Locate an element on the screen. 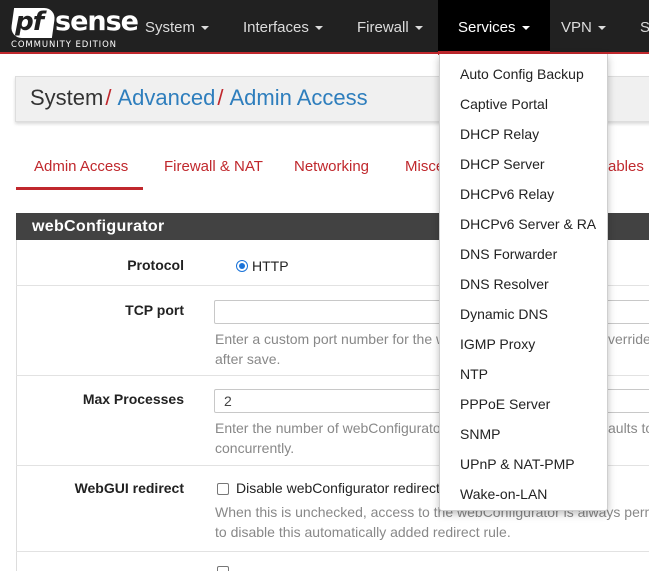 Image resolution: width=649 pixels, height=571 pixels. menu-item-ntp: NTP is located at coordinates (474, 374).